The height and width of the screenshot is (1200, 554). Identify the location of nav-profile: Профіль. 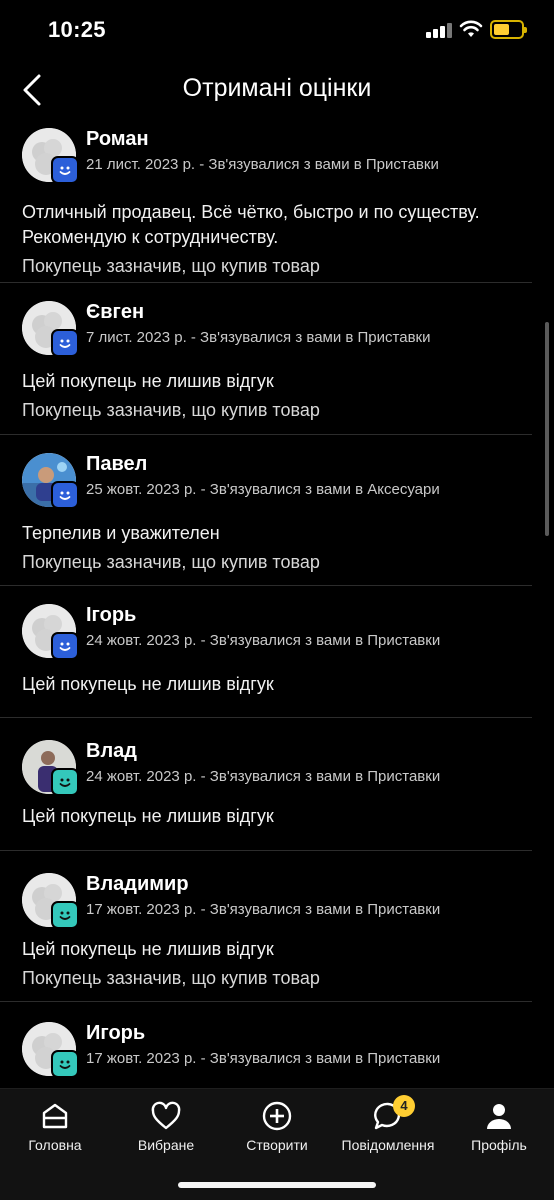
(499, 1126).